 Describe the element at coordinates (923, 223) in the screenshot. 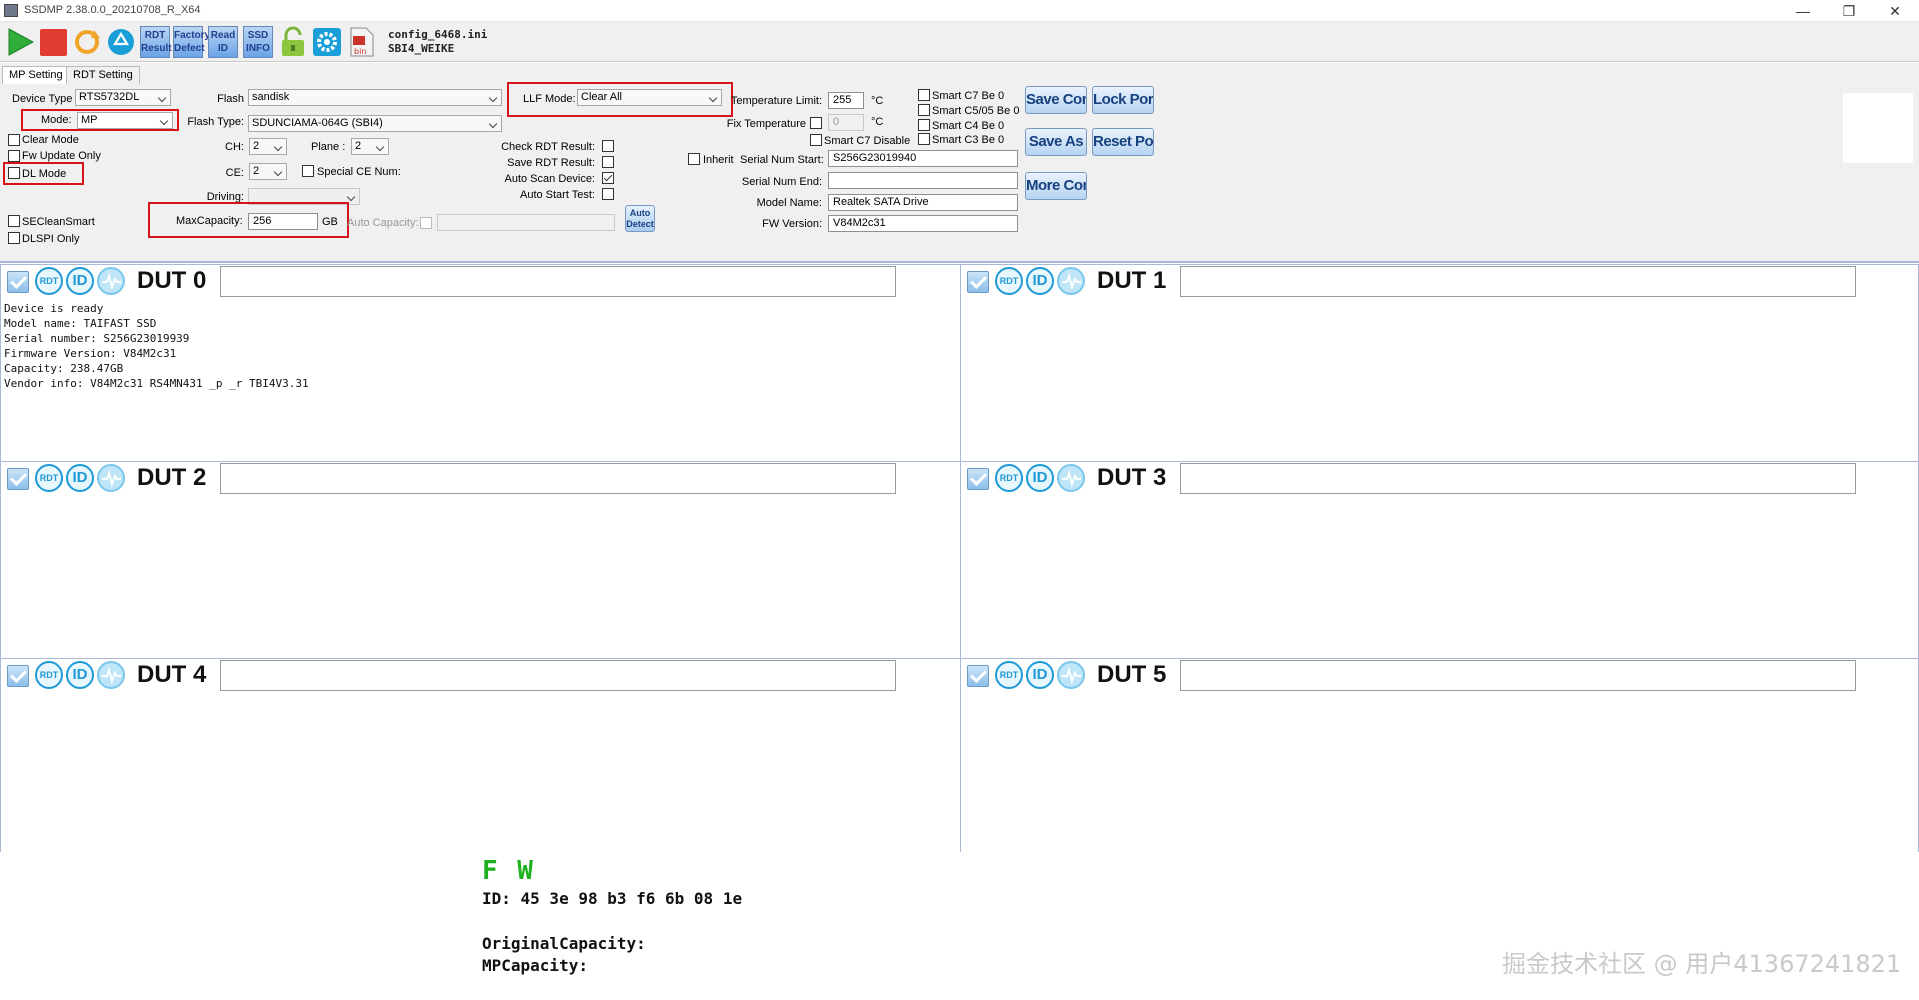

I see `fw-version-input: V84M2c31` at that location.